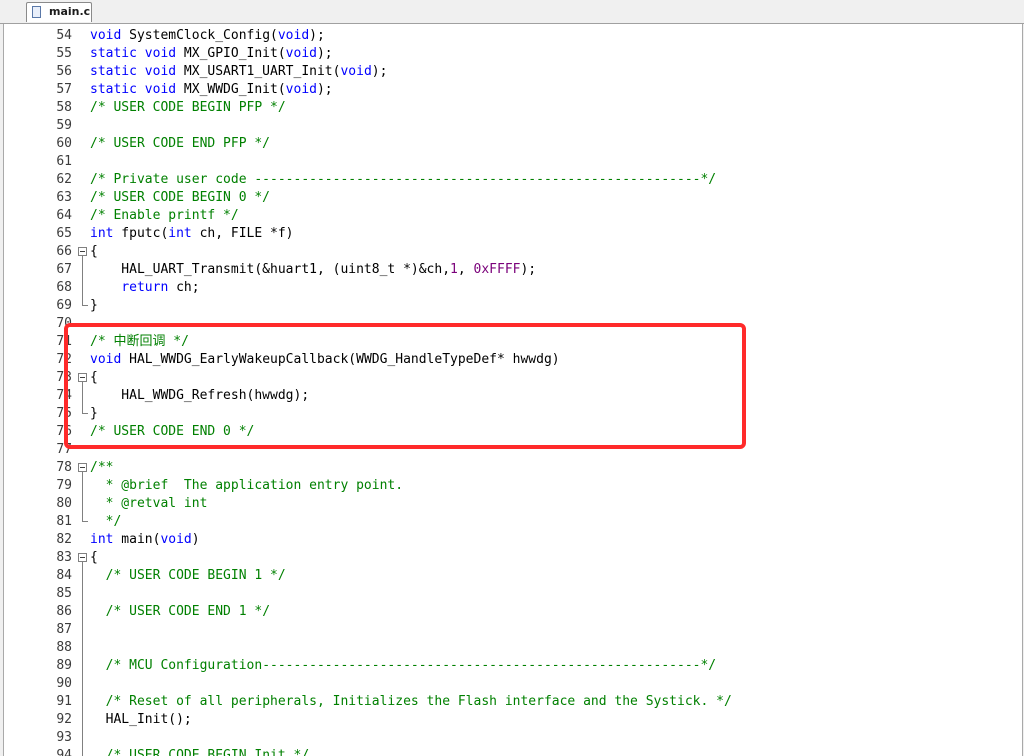 The height and width of the screenshot is (756, 1024). What do you see at coordinates (513, 144) in the screenshot?
I see `code-line: 60 /* USER CODE END PFP */` at bounding box center [513, 144].